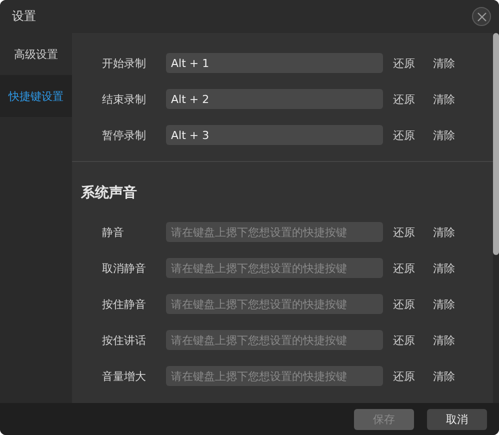 This screenshot has width=499, height=435. What do you see at coordinates (274, 99) in the screenshot?
I see `shortcut-field: Alt + 2` at bounding box center [274, 99].